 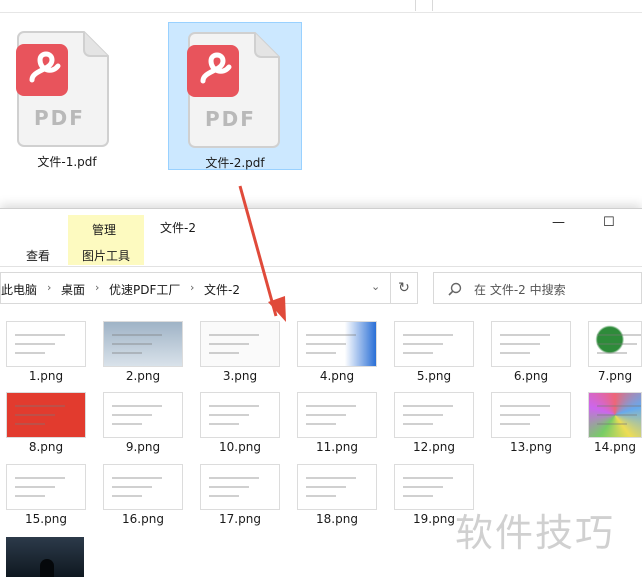 I want to click on watermark-text: 软件技巧, so click(x=535, y=533).